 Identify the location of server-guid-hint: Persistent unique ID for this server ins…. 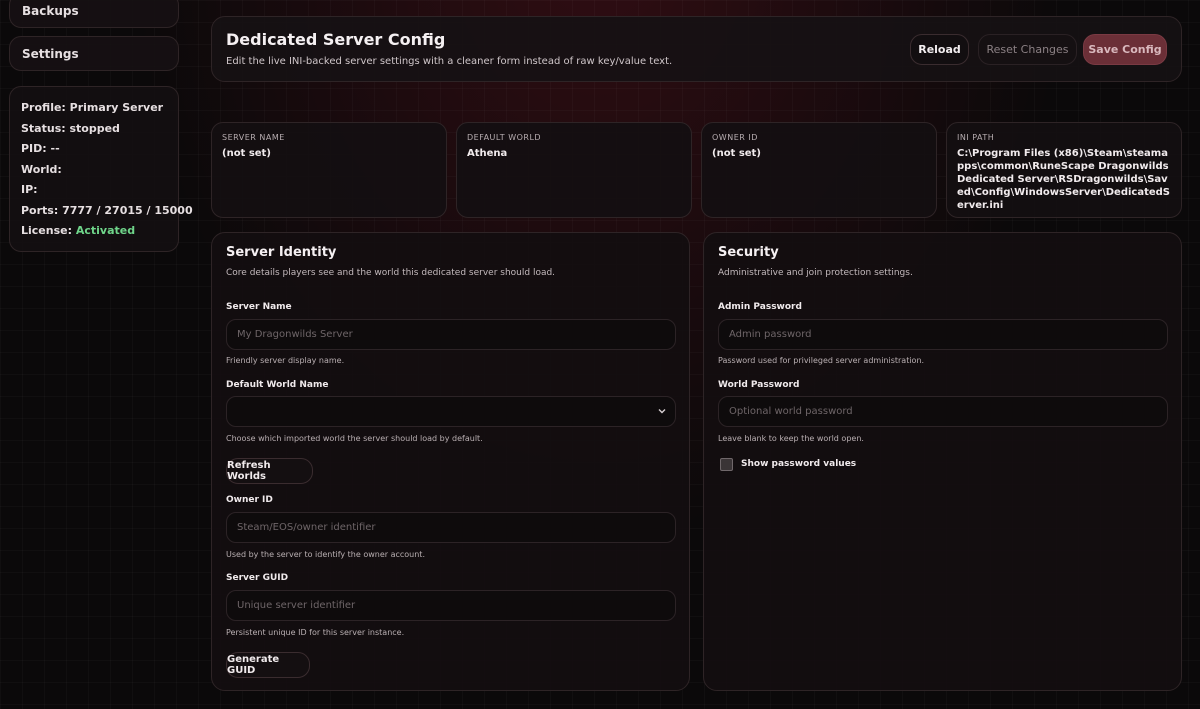
(315, 632).